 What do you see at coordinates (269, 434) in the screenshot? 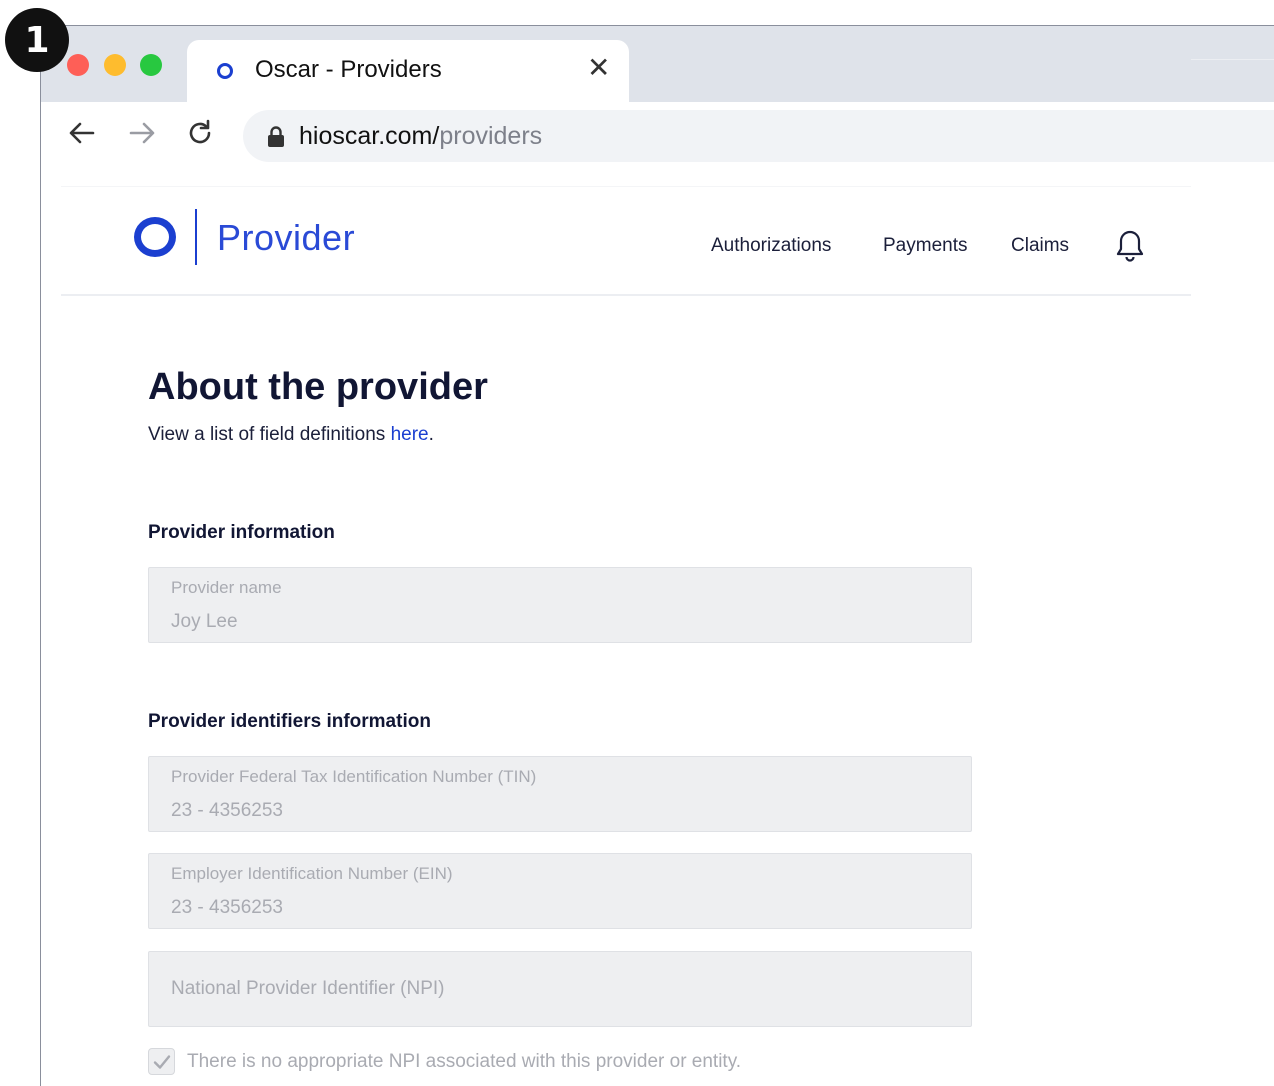
I see `subtitle-text: View a list of field definitions` at bounding box center [269, 434].